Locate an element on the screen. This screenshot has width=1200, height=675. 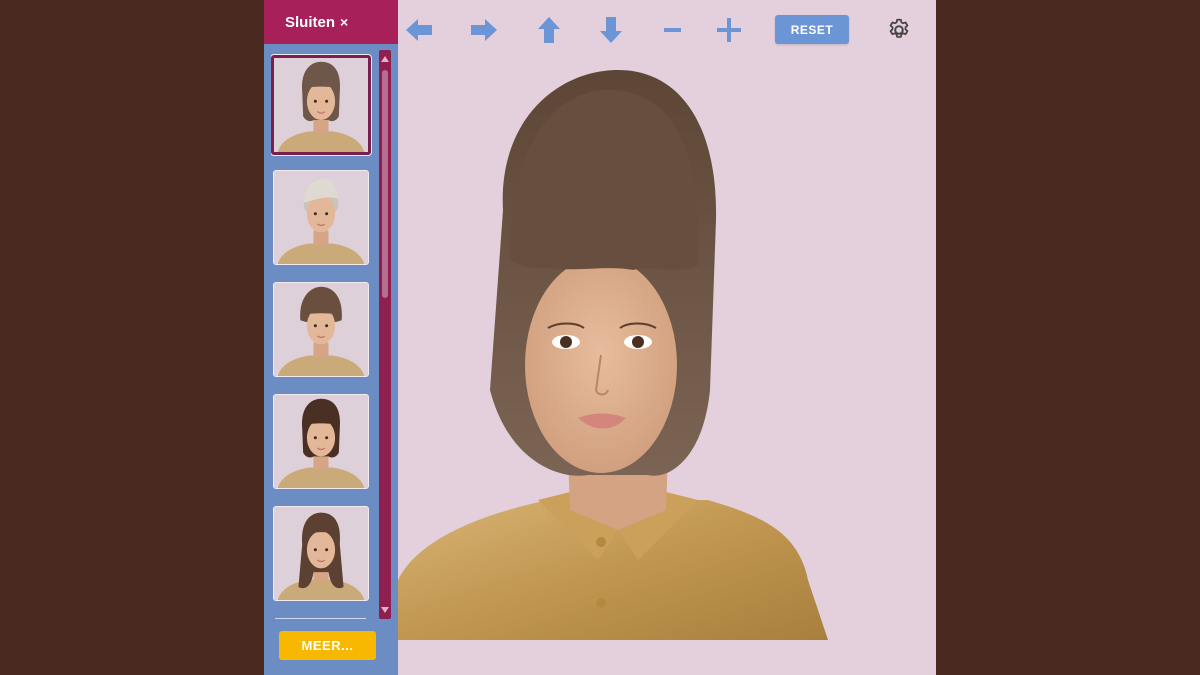
close-sidebar-button: Sluiten × is located at coordinates (331, 22).